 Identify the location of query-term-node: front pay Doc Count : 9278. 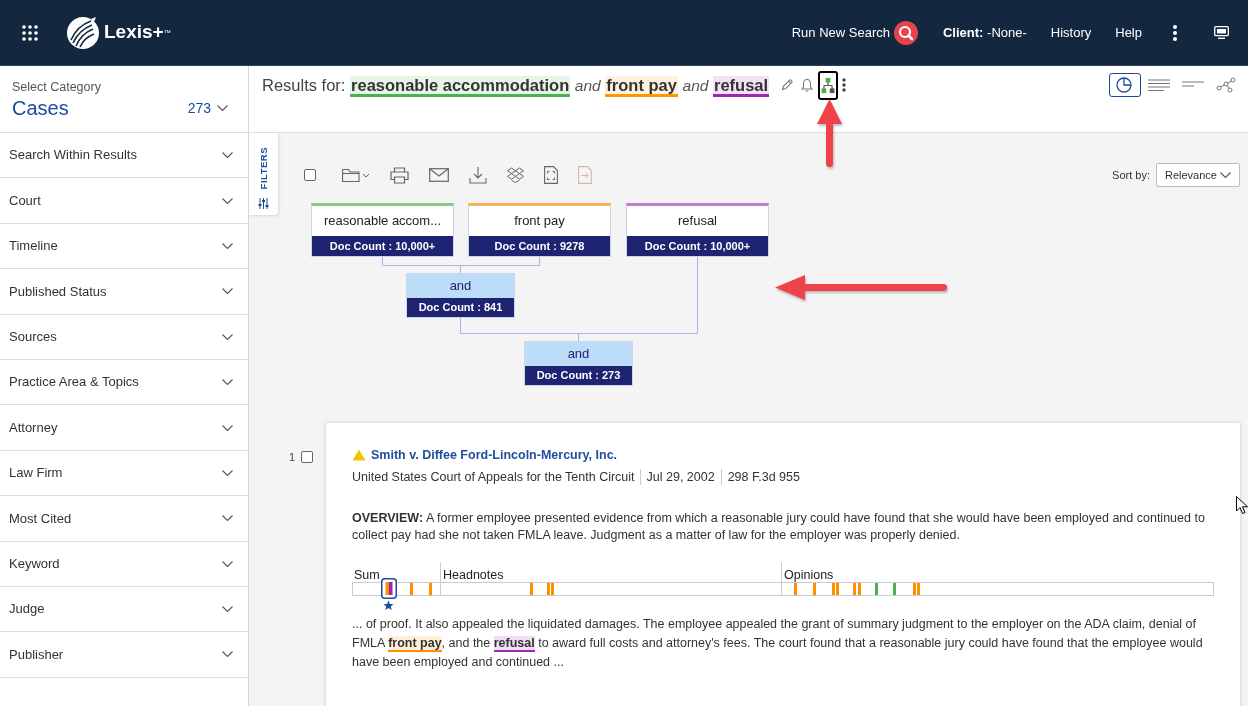
(539, 230).